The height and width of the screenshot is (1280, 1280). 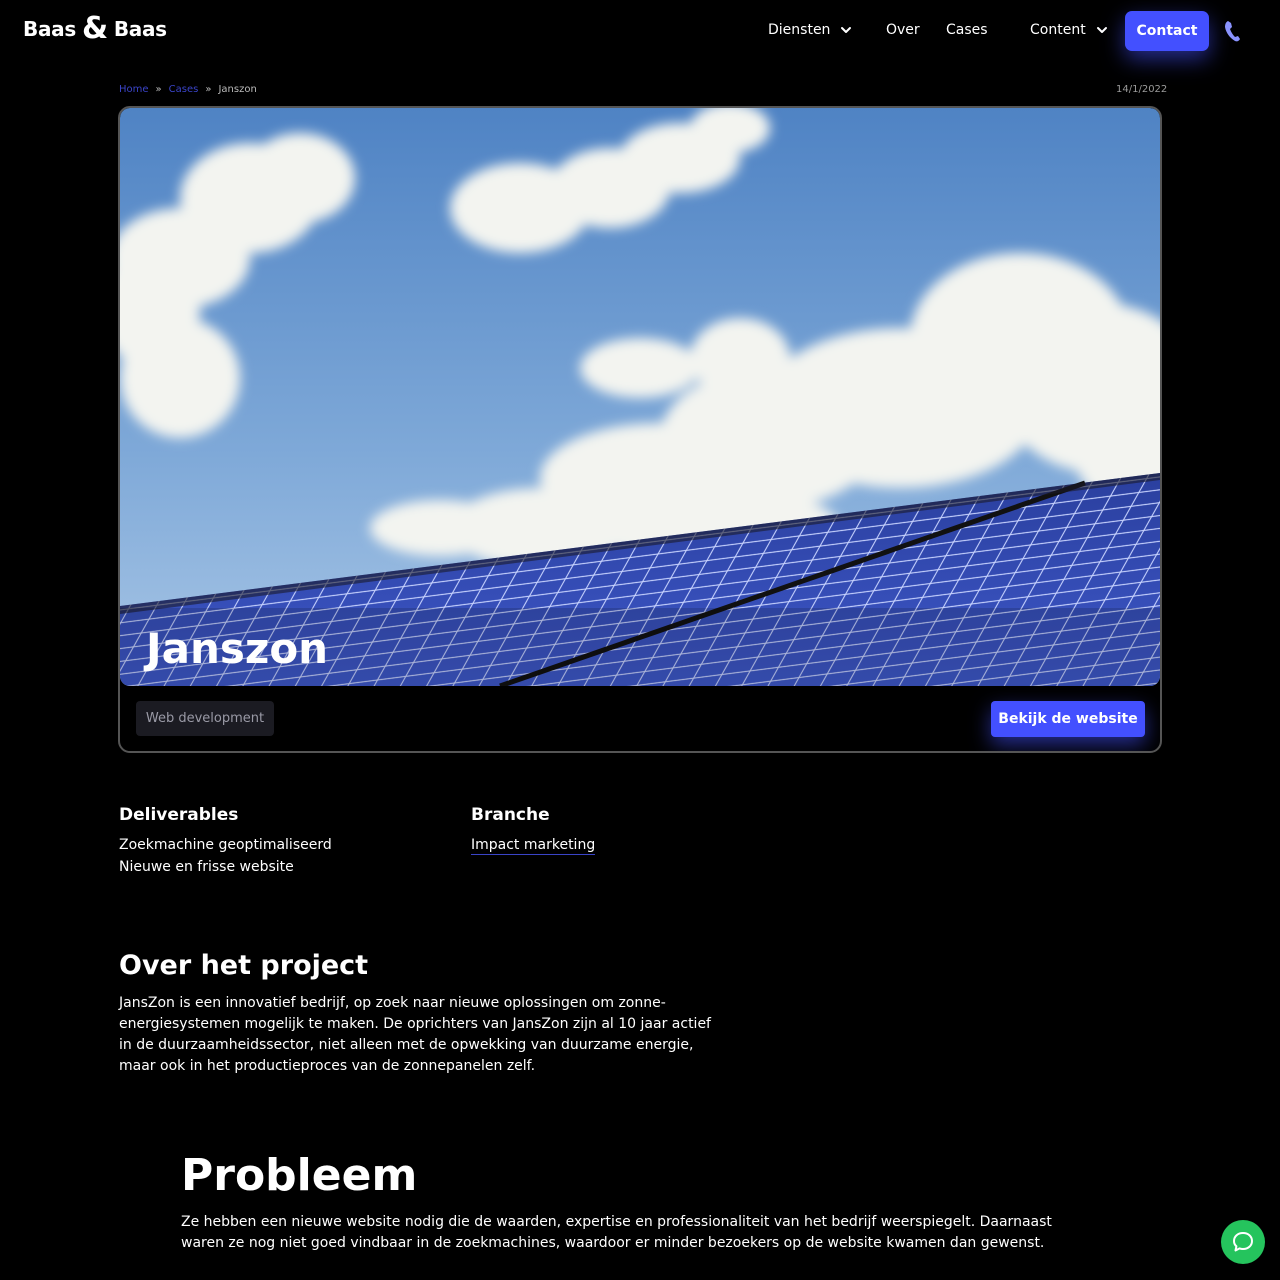 What do you see at coordinates (134, 89) in the screenshot?
I see `breadcrumb-home: Home` at bounding box center [134, 89].